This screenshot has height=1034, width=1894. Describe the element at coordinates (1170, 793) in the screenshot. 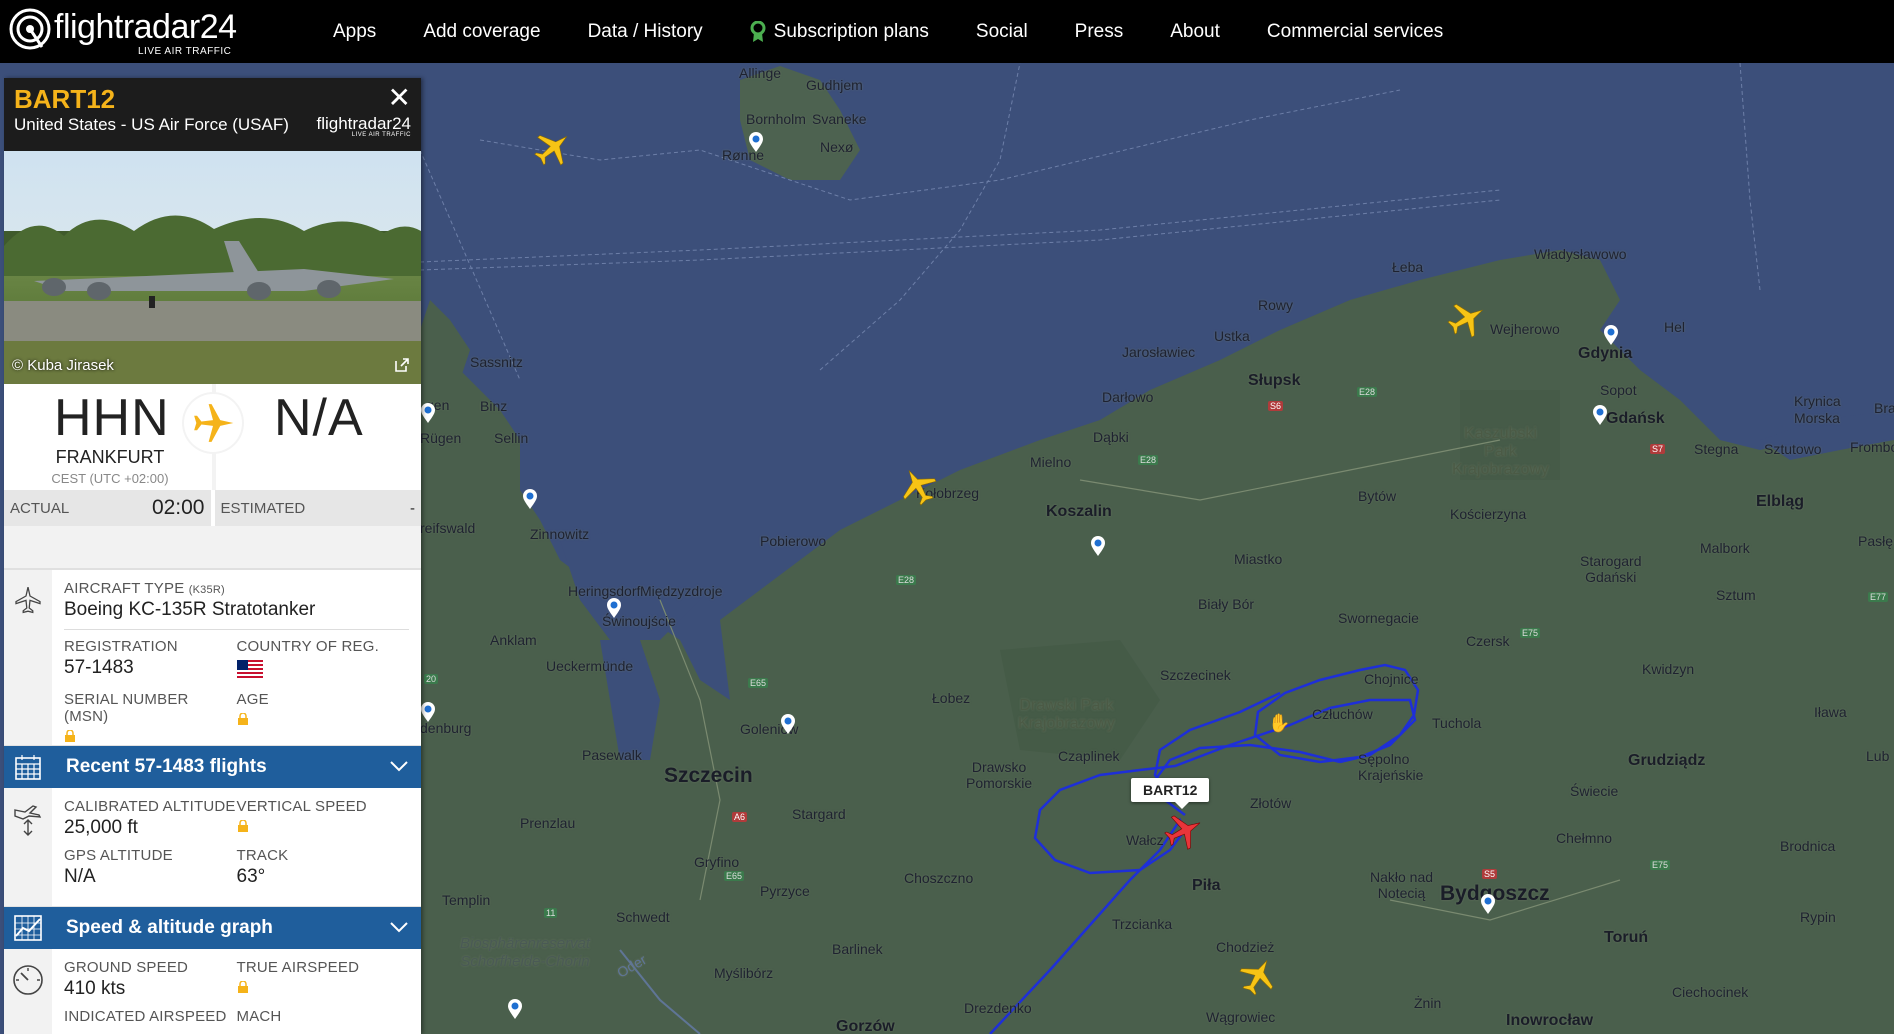

I see `selected-flight-callout: BART12` at that location.